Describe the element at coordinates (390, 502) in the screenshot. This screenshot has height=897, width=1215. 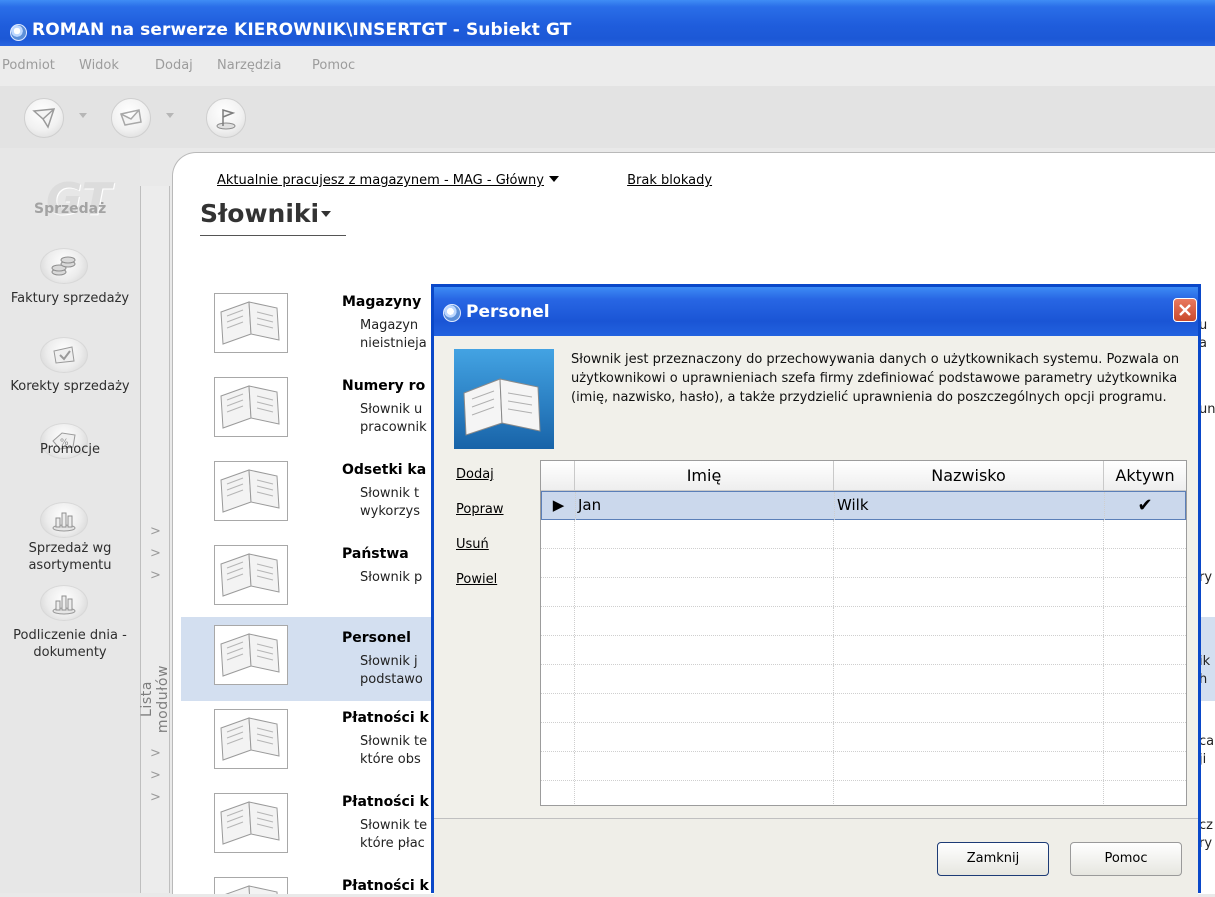
I see `dictionary-description: Słownik t wykorzys` at that location.